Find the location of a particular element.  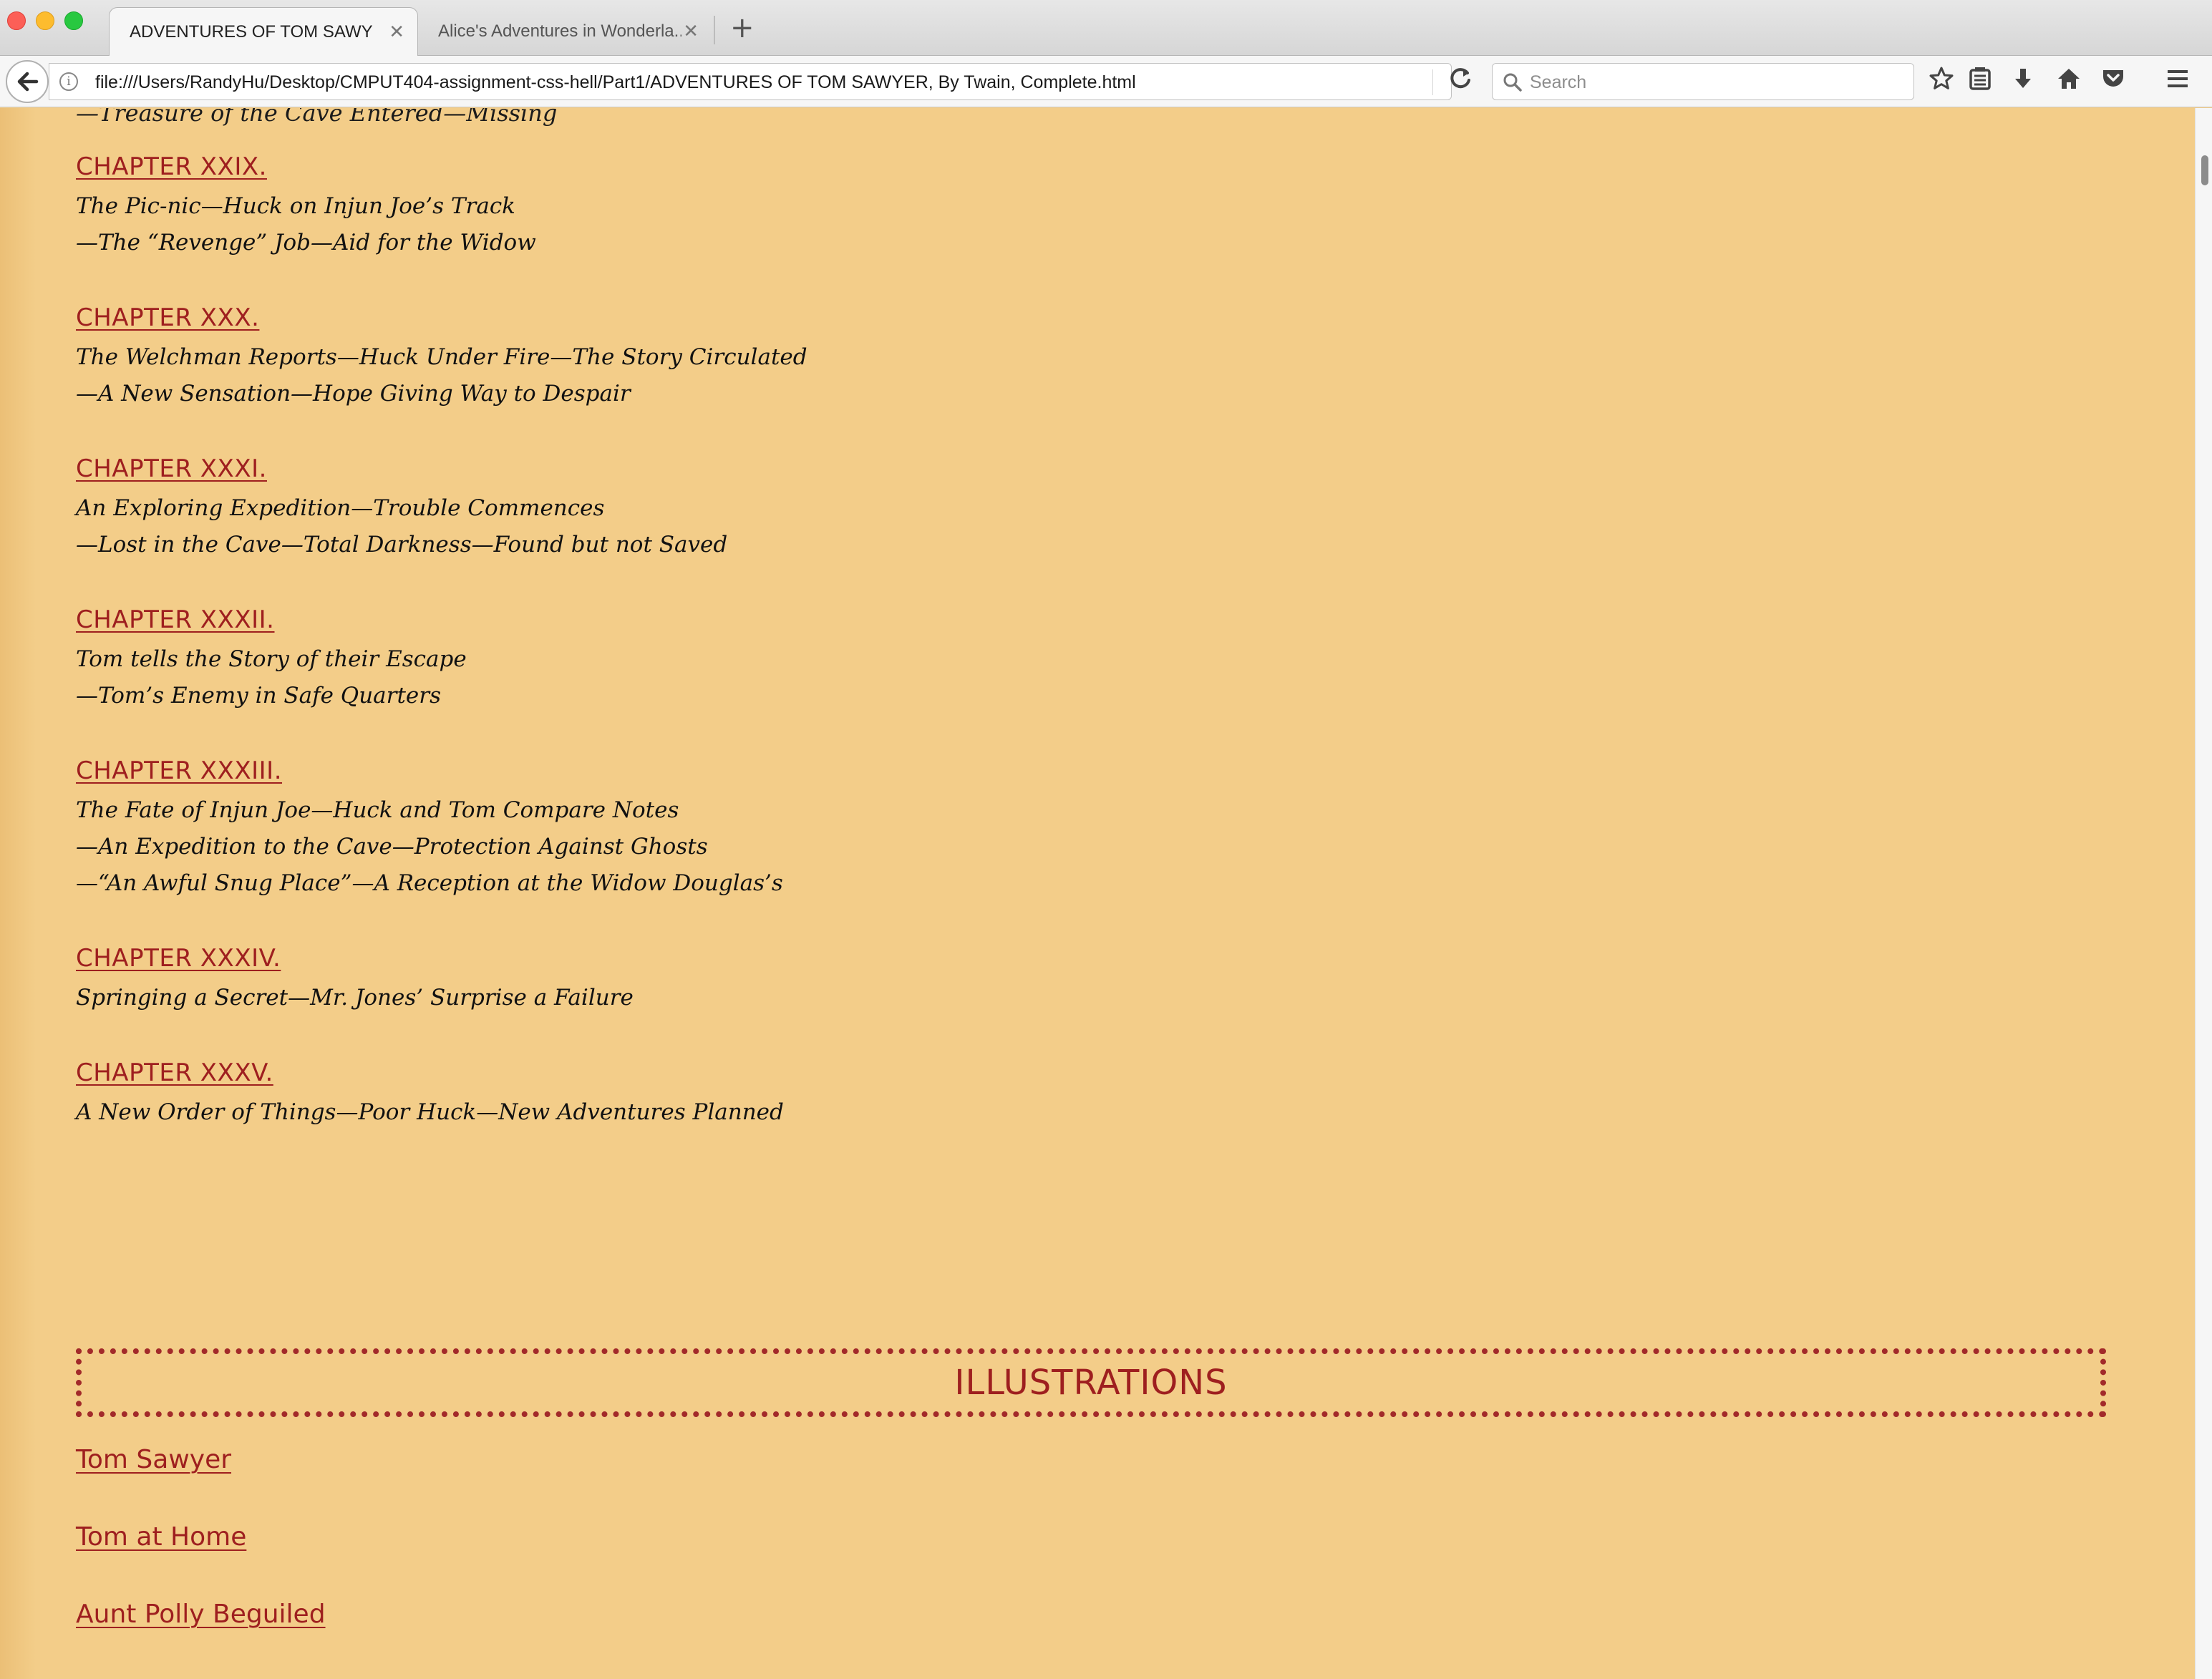

home-icon is located at coordinates (2069, 79).